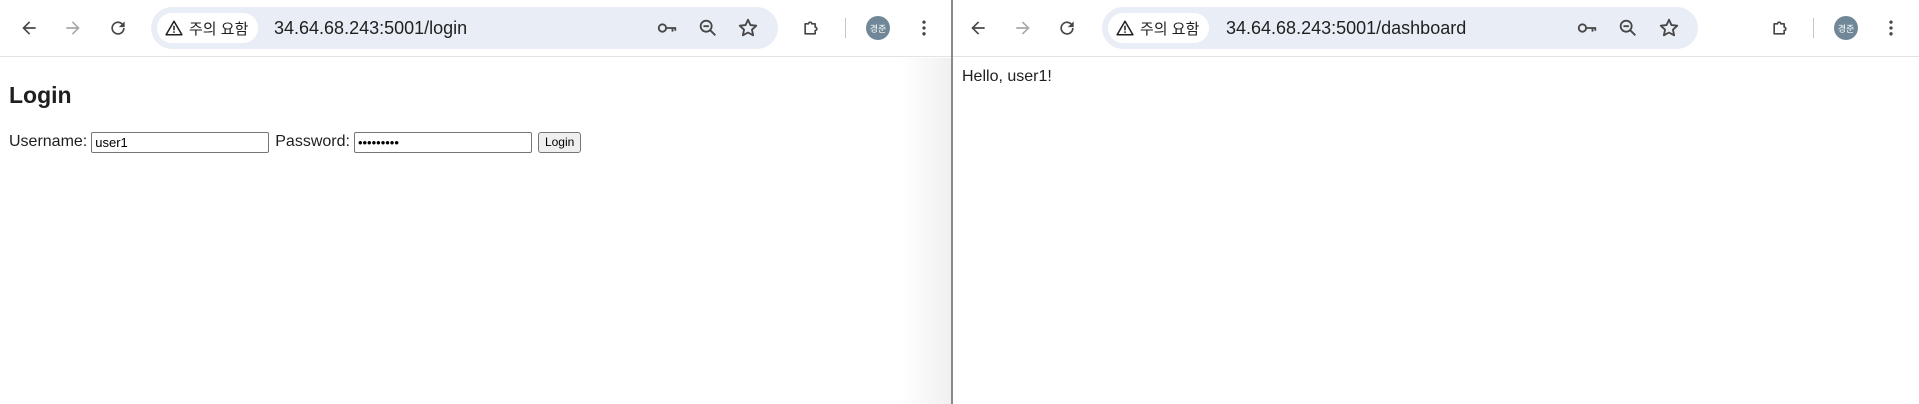 This screenshot has width=1919, height=404. What do you see at coordinates (48, 141) in the screenshot?
I see `username-label: Username:` at bounding box center [48, 141].